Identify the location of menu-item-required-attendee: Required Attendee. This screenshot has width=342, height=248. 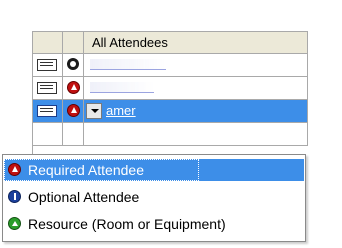
(154, 170).